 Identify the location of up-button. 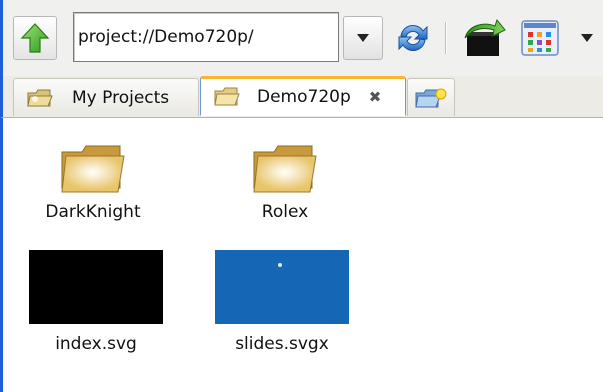
(35, 38).